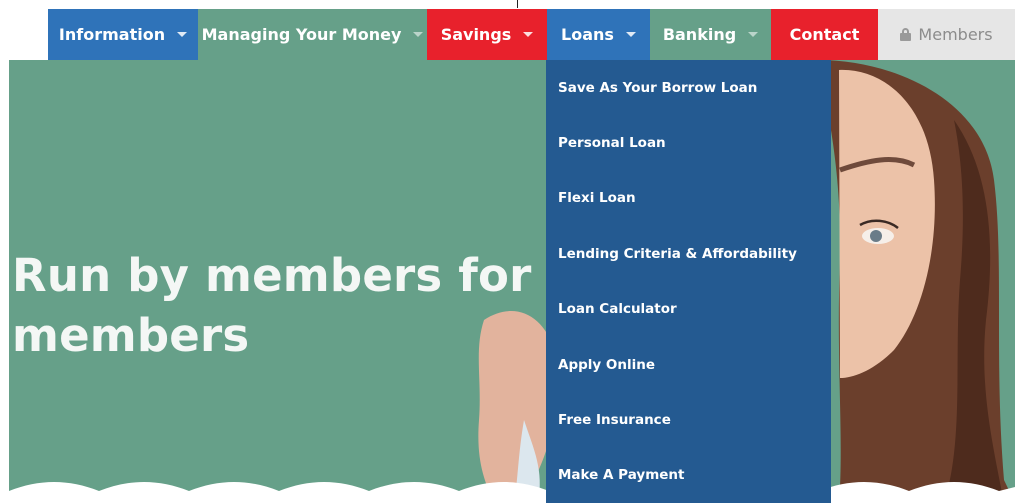 Image resolution: width=1022 pixels, height=503 pixels. Describe the element at coordinates (112, 34) in the screenshot. I see `nav-item-label: Information` at that location.